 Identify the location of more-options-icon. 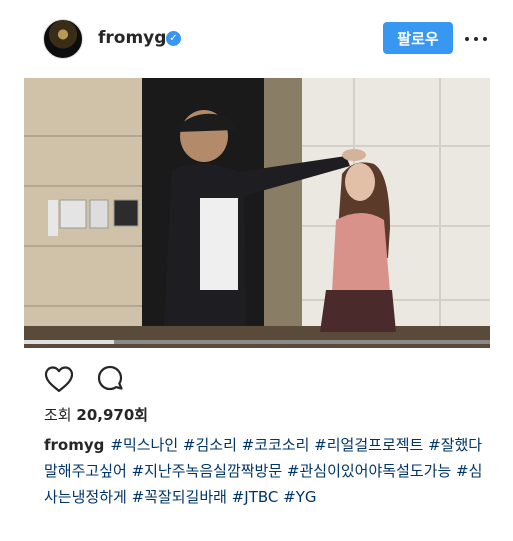
(476, 39).